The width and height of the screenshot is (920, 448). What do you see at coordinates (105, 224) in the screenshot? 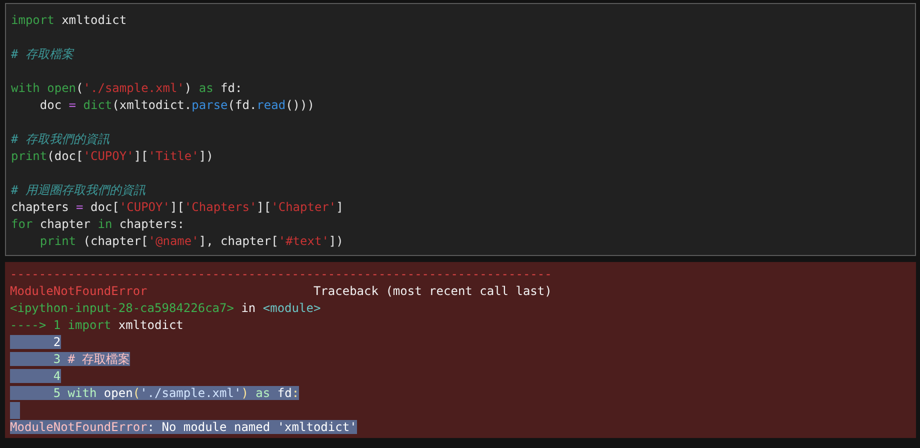
I see `keyword-text: in` at bounding box center [105, 224].